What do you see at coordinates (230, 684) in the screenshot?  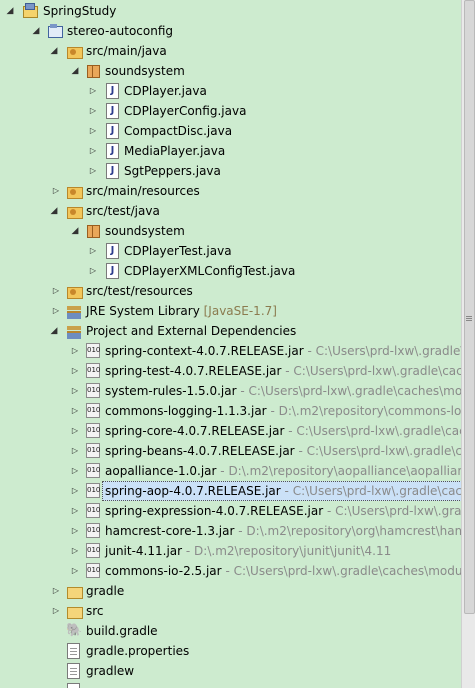 I see `tree-row-partial` at bounding box center [230, 684].